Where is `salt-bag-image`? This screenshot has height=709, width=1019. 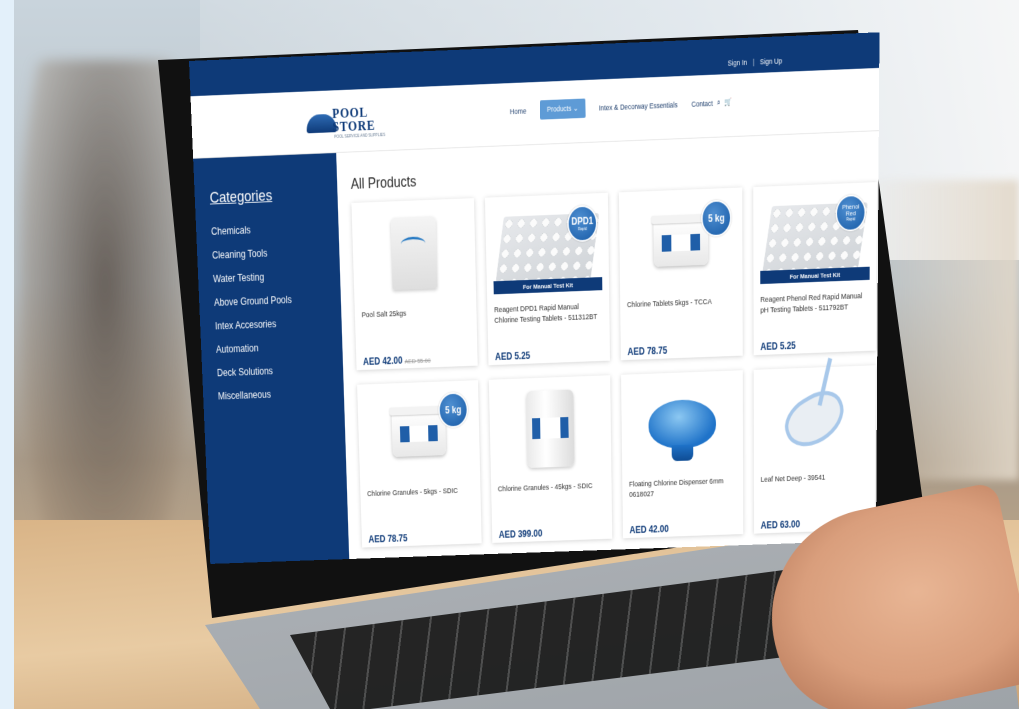 salt-bag-image is located at coordinates (414, 253).